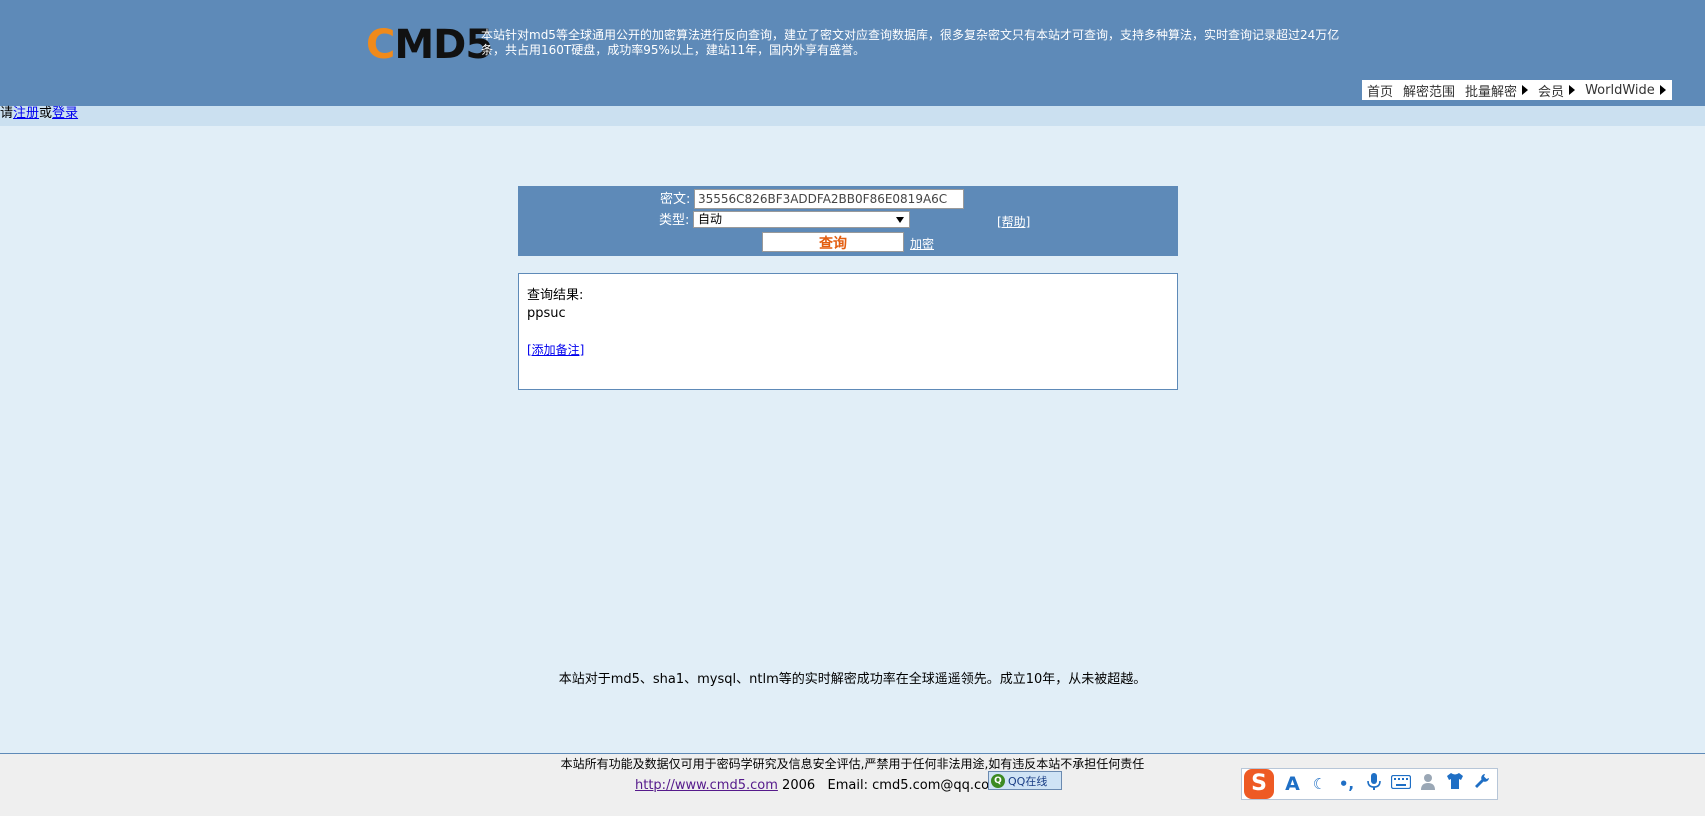 This screenshot has height=816, width=1705. What do you see at coordinates (674, 220) in the screenshot?
I see `type-label: 类型:` at bounding box center [674, 220].